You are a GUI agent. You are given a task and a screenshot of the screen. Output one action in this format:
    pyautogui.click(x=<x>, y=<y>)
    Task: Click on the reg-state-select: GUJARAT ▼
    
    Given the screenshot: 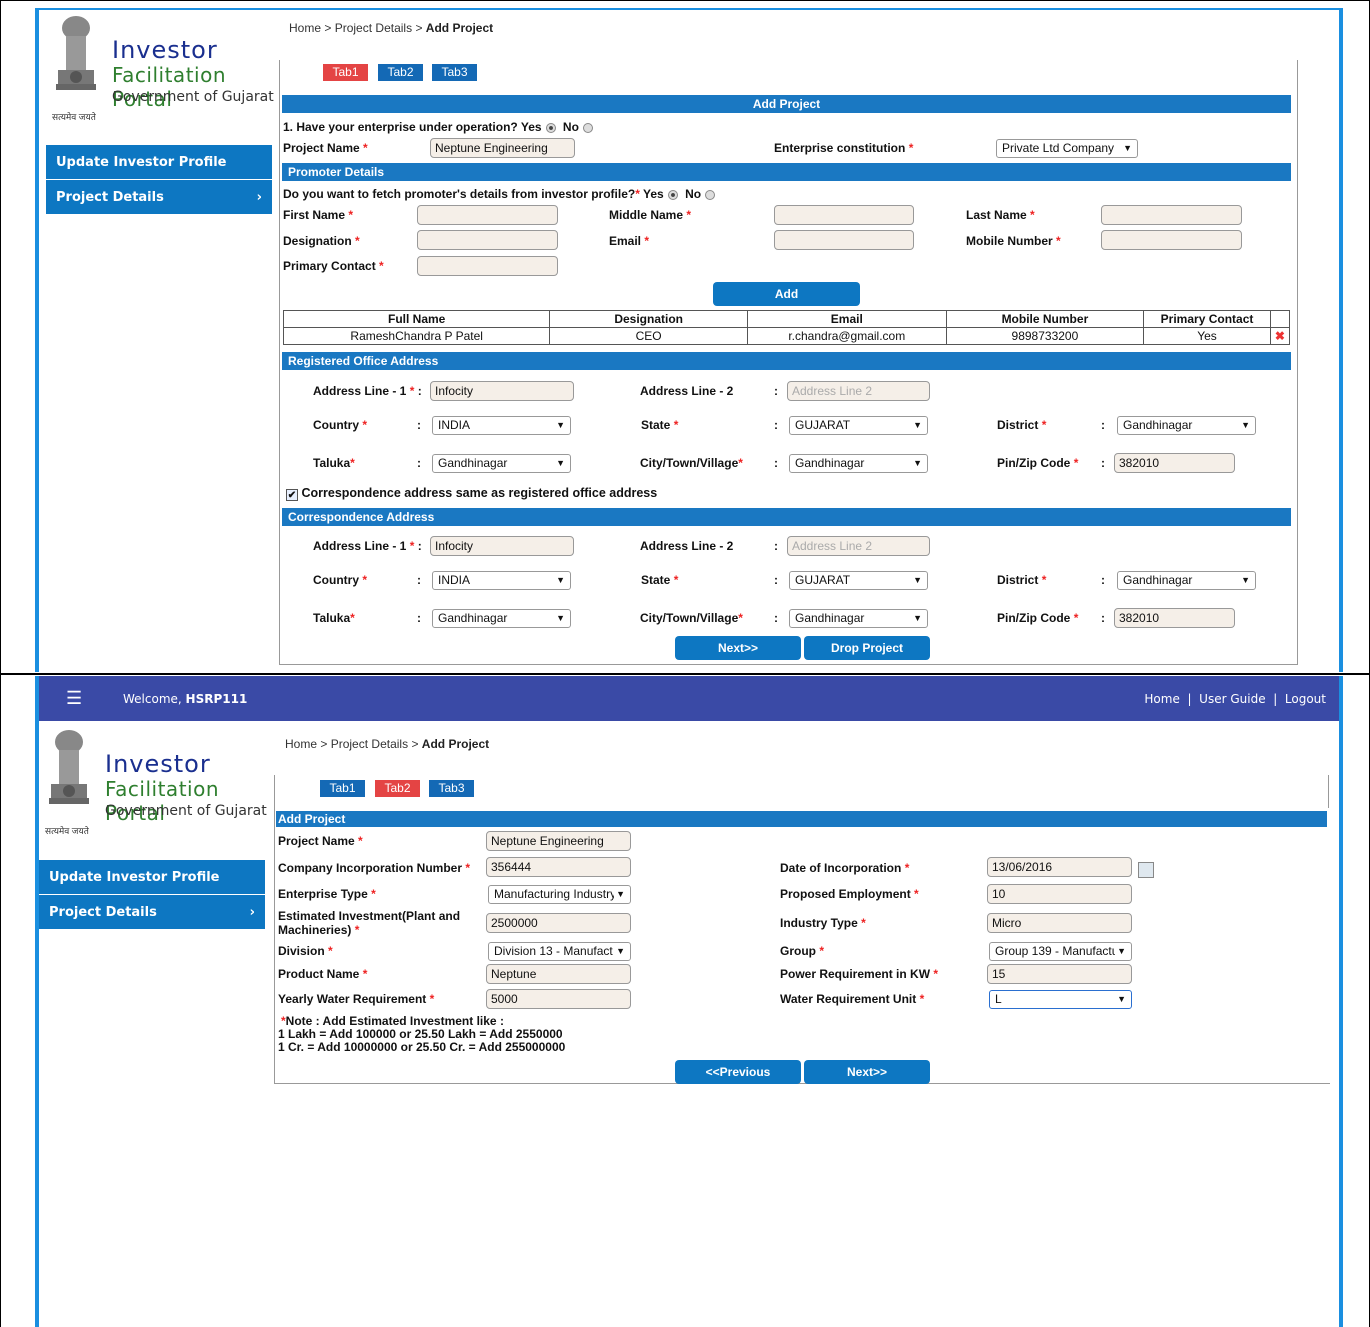 What is the action you would take?
    pyautogui.click(x=858, y=425)
    